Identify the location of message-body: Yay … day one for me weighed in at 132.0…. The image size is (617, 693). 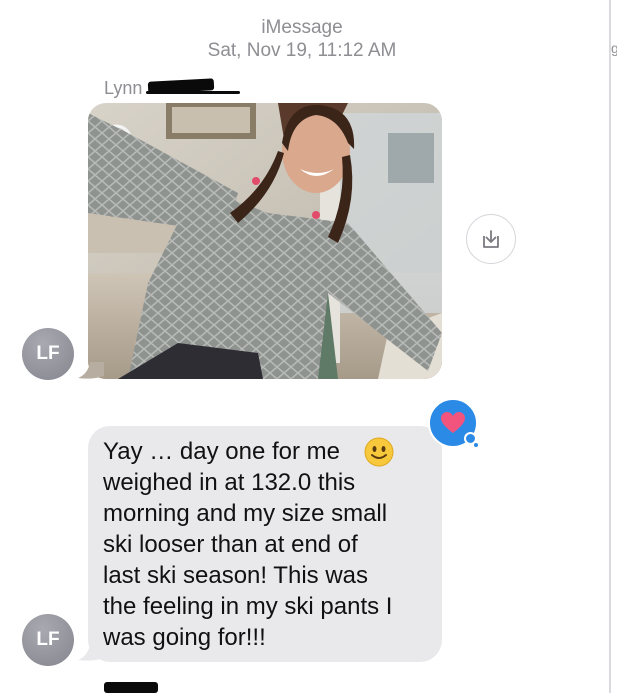
(248, 544).